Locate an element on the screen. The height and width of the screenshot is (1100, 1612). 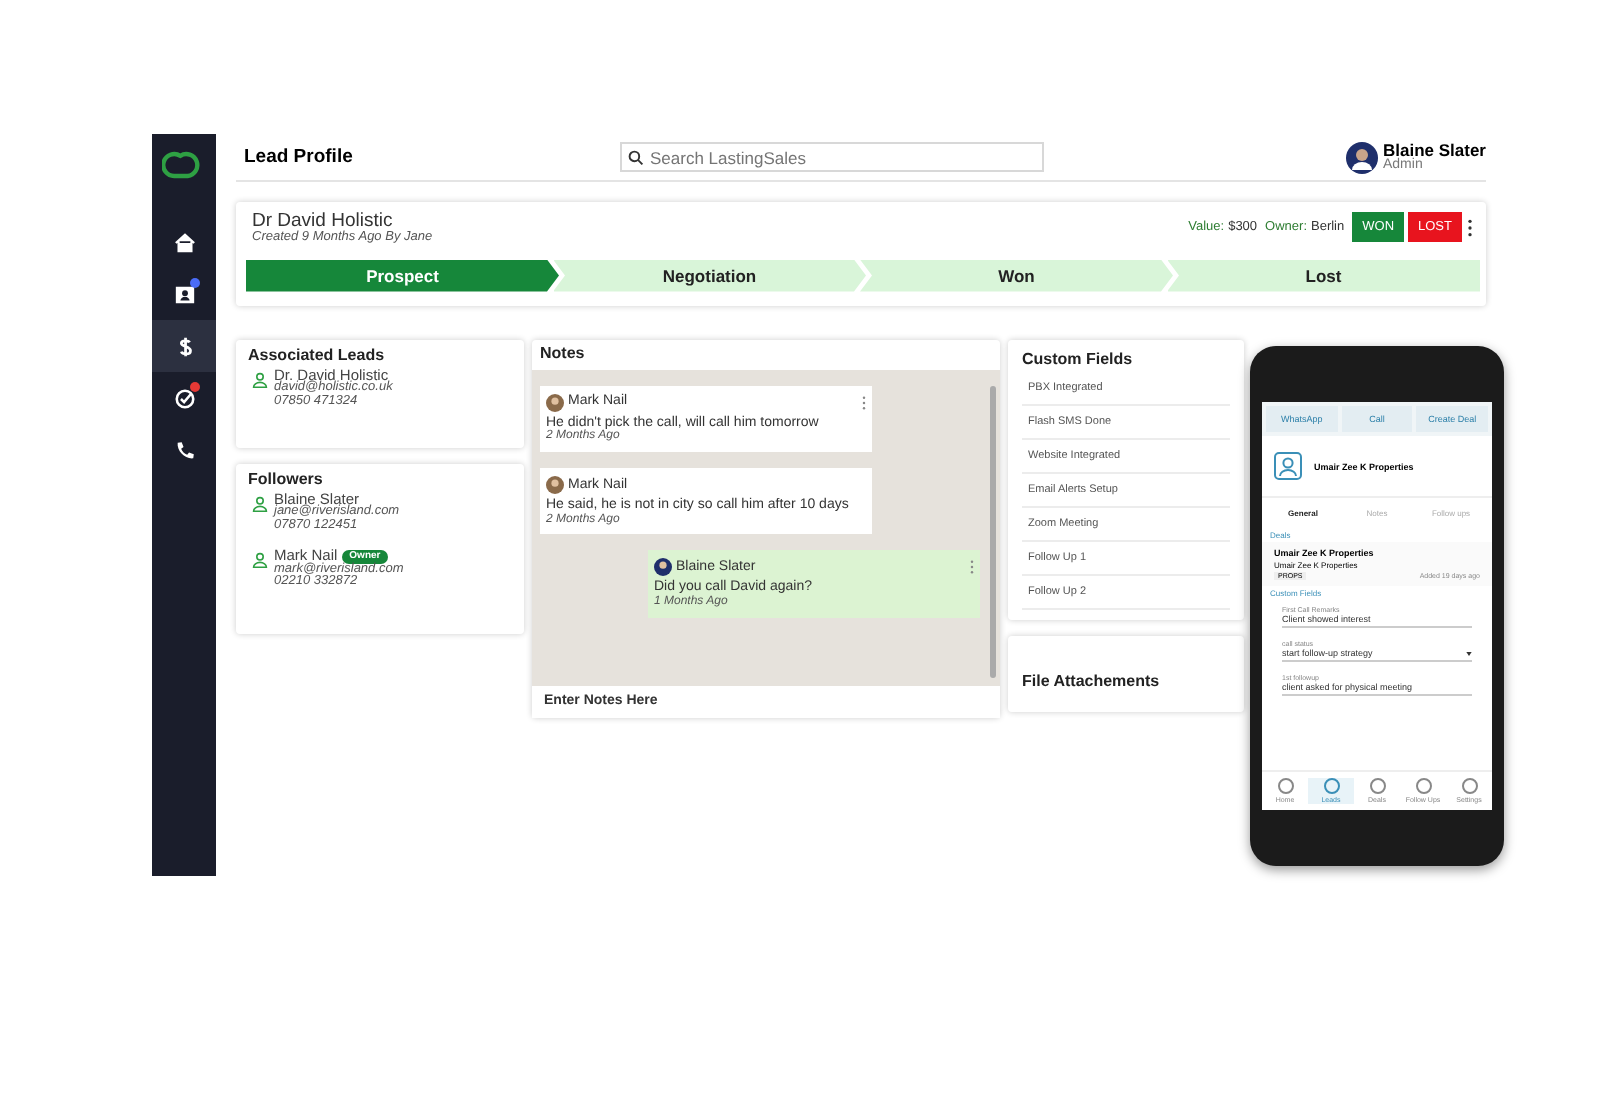
card-title: Followers is located at coordinates (286, 478).